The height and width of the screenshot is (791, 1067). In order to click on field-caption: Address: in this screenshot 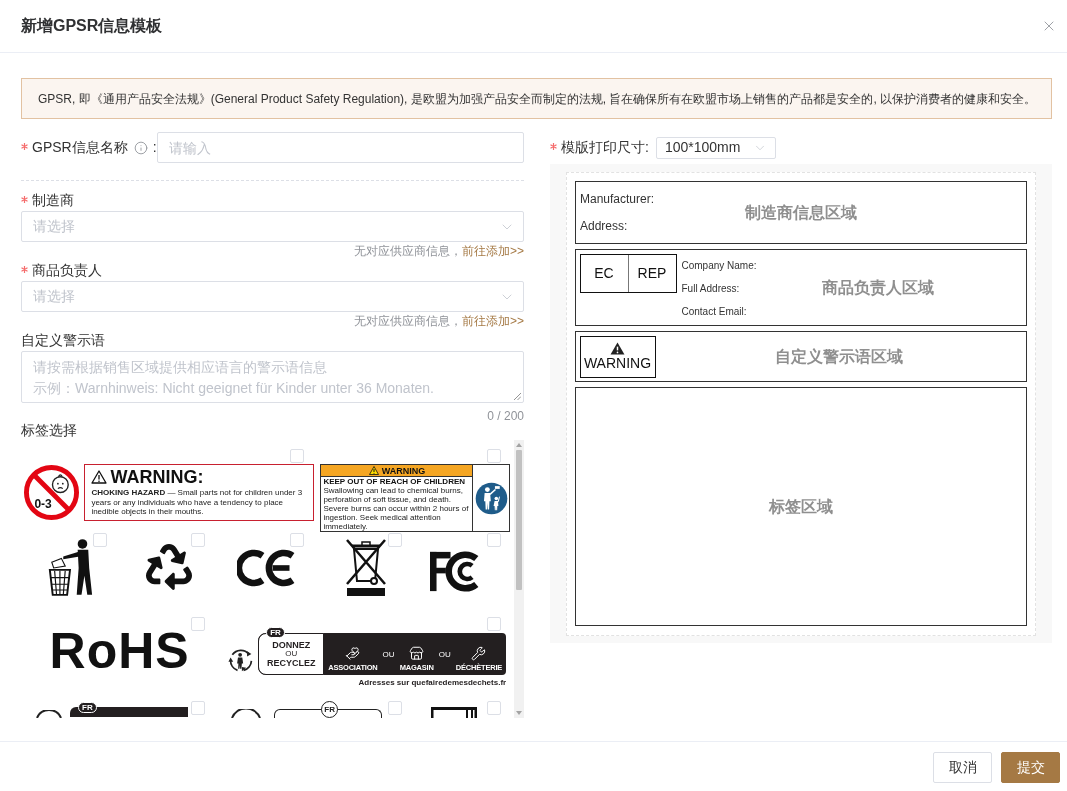, I will do `click(604, 226)`.